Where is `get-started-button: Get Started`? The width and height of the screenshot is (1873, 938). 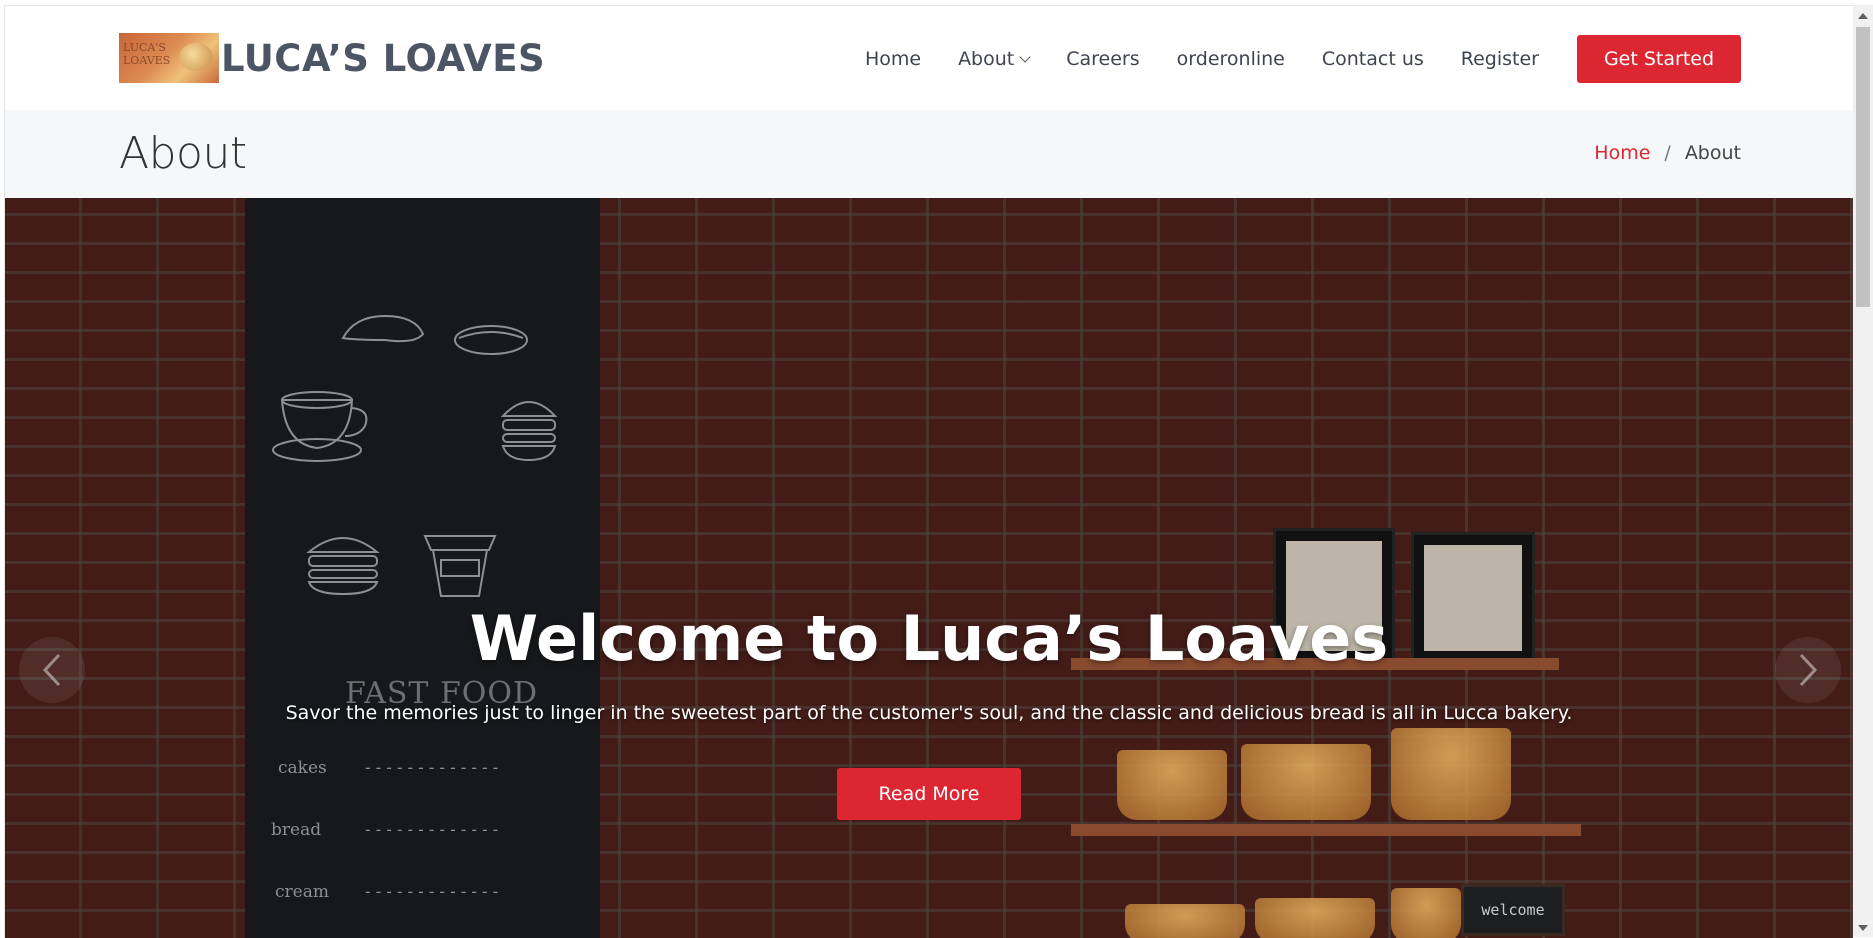 get-started-button: Get Started is located at coordinates (1659, 59).